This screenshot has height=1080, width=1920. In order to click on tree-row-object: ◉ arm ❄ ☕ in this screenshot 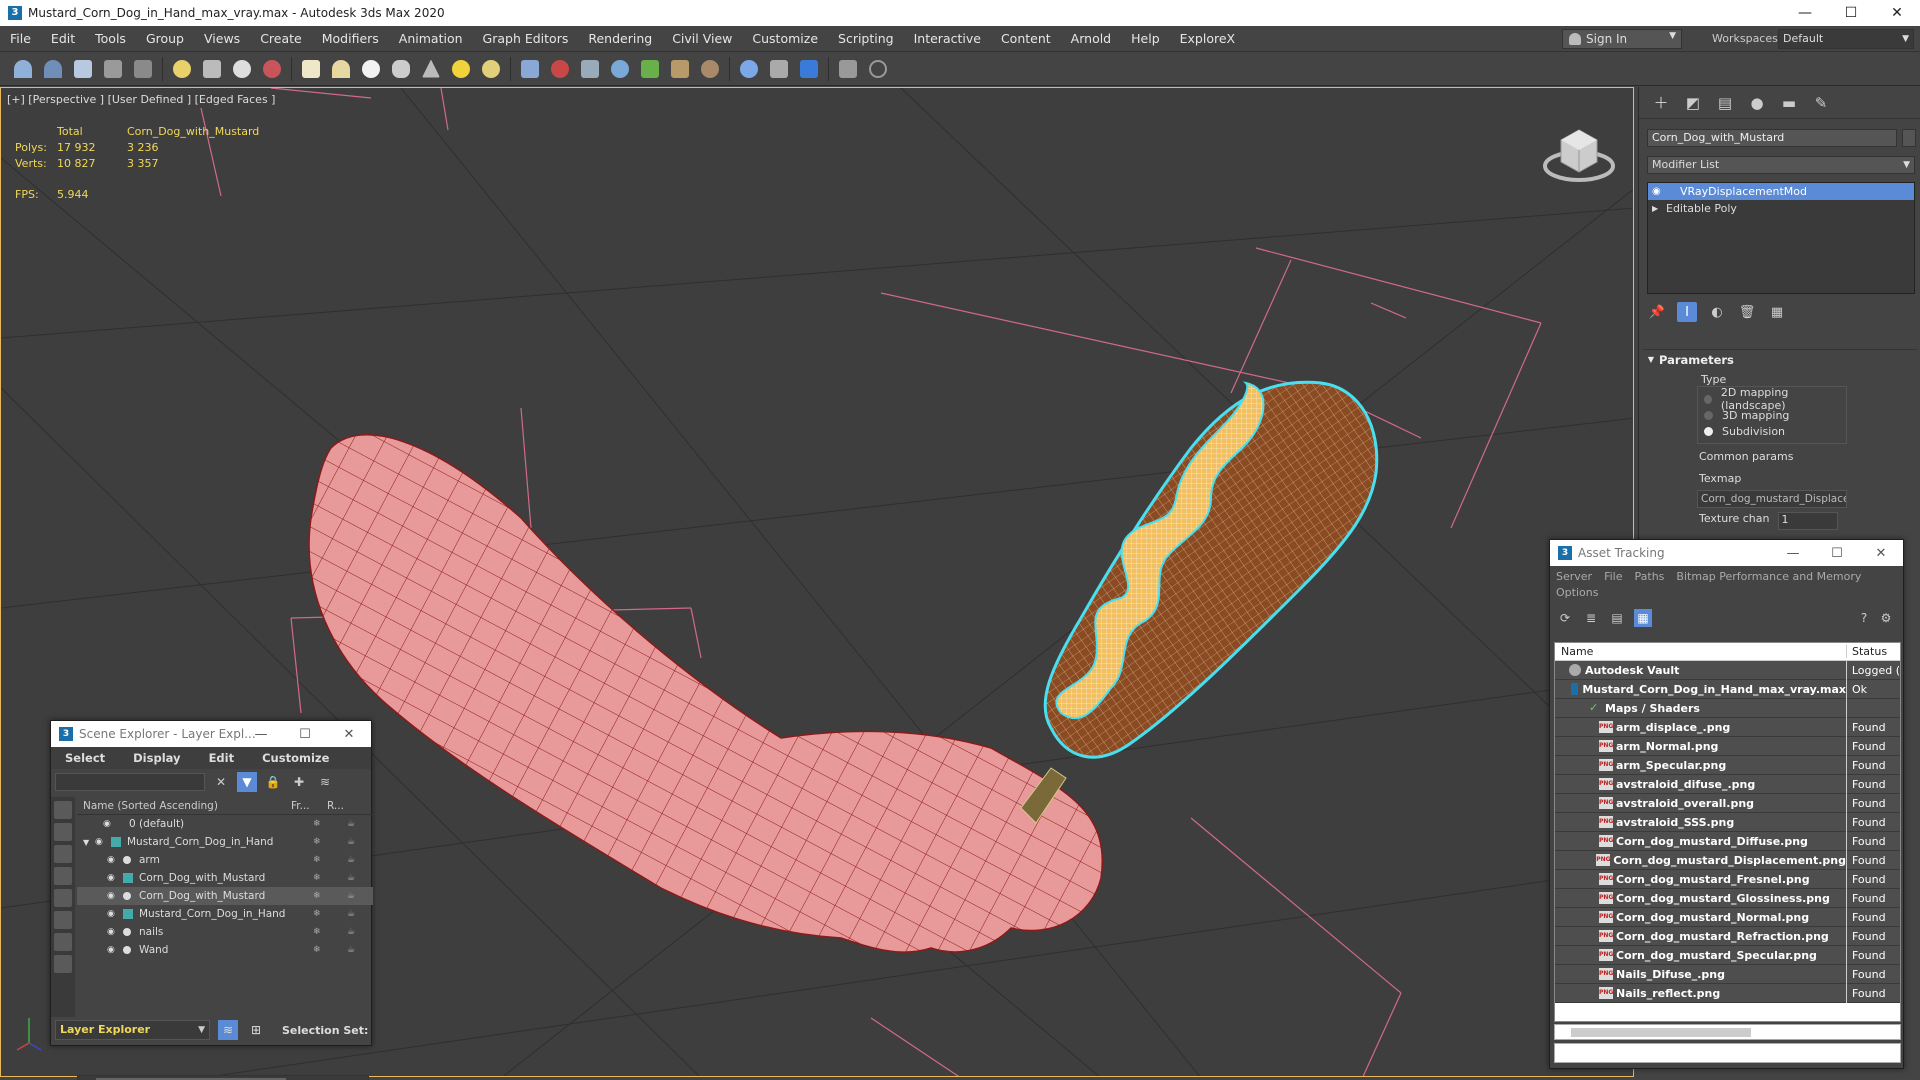, I will do `click(225, 860)`.